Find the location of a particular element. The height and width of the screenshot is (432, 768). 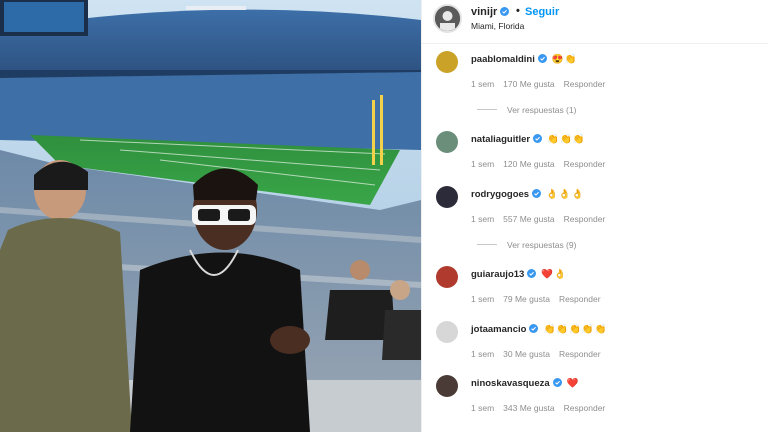

commenter-username: guiaraujo13 is located at coordinates (497, 274).